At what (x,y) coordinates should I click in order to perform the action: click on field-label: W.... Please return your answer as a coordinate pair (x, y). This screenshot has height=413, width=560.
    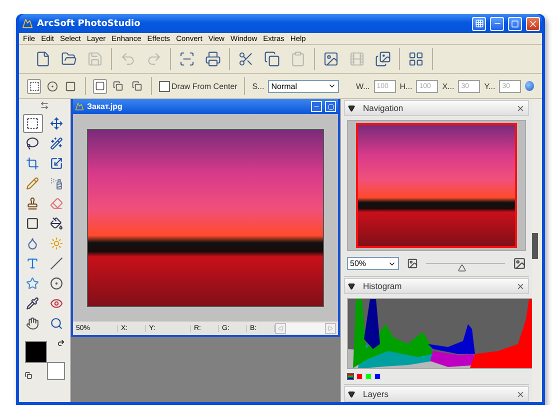
    Looking at the image, I should click on (363, 86).